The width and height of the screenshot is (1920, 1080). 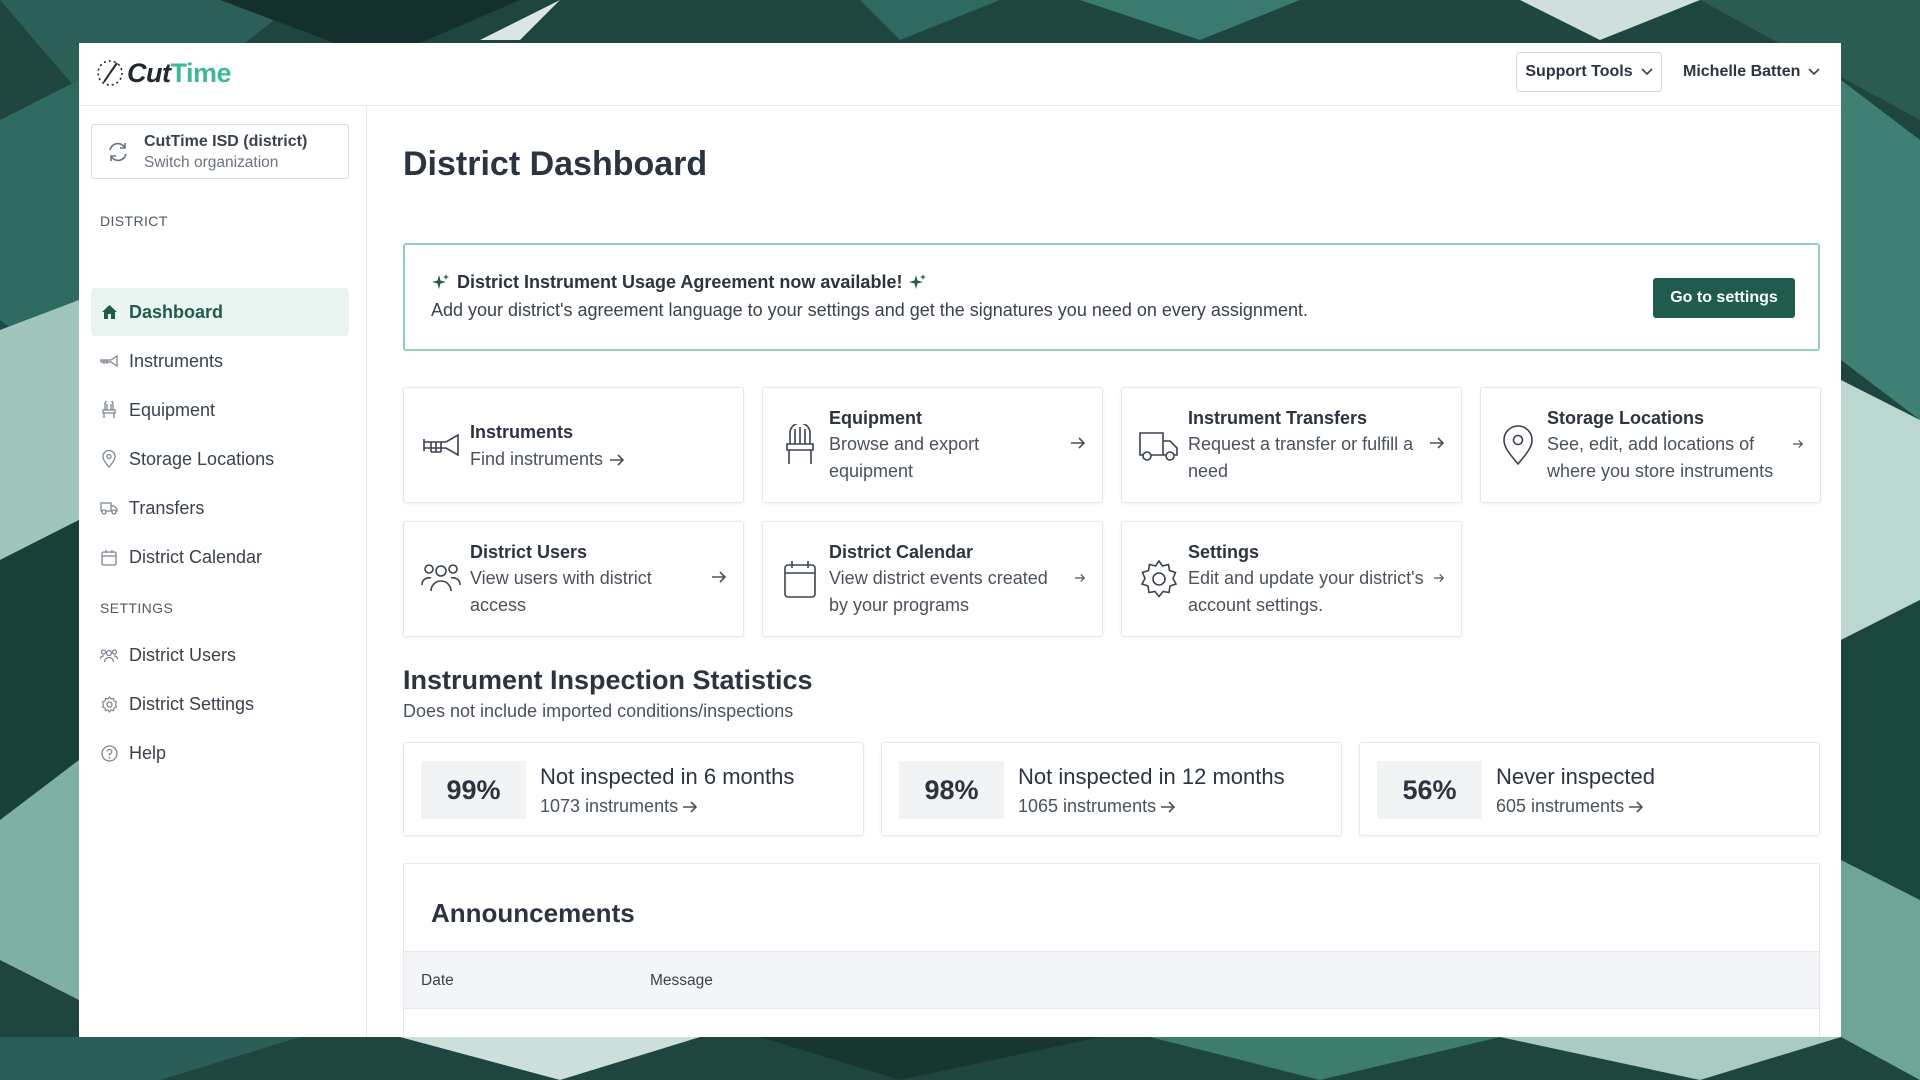 I want to click on sidebar-item-transfers: Transfers, so click(x=220, y=508).